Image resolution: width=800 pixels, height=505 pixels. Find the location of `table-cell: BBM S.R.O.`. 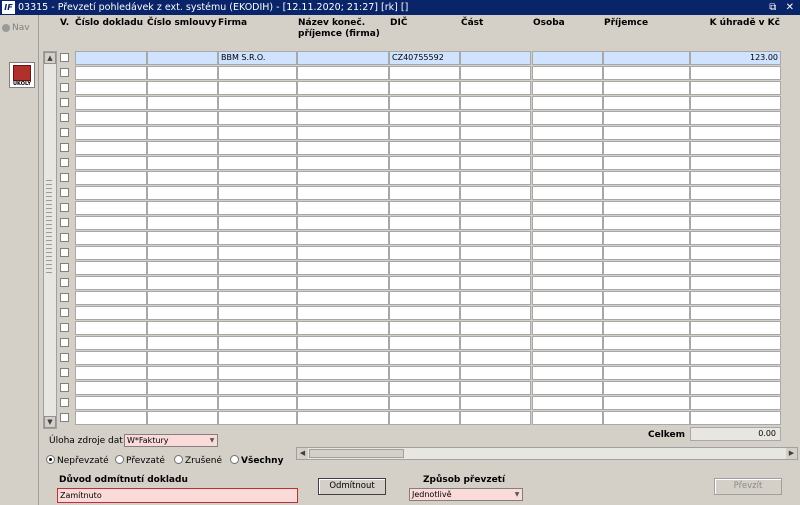

table-cell: BBM S.R.O. is located at coordinates (257, 58).